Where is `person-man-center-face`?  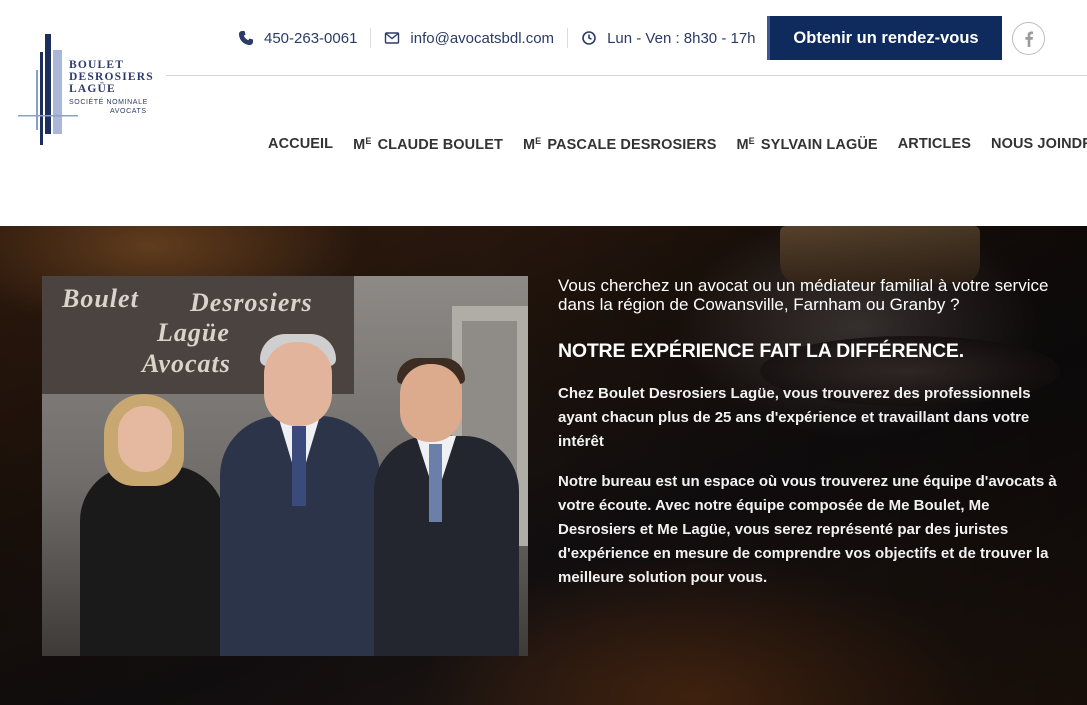 person-man-center-face is located at coordinates (298, 384).